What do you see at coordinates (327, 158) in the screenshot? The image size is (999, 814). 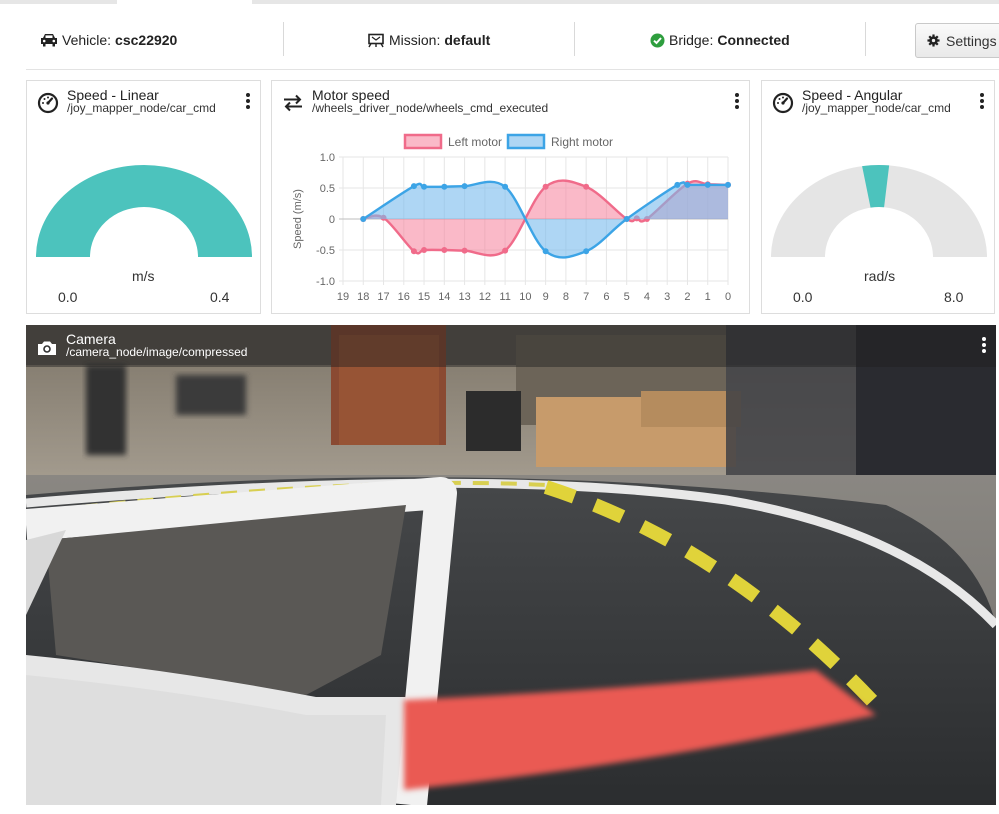 I see `y-tick-label: 1.0` at bounding box center [327, 158].